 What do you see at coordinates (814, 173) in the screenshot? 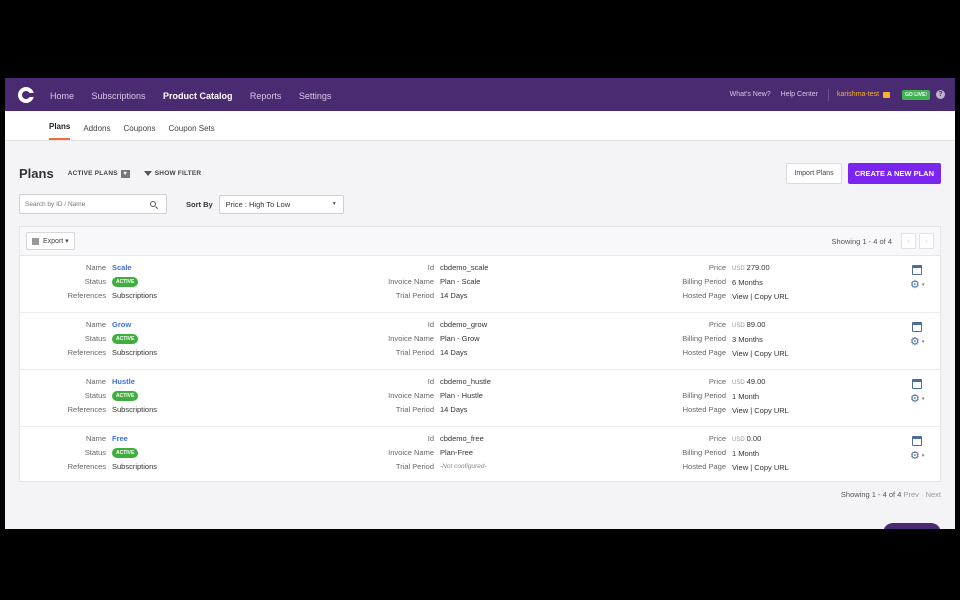
I see `import-plans-button: Import Plans` at bounding box center [814, 173].